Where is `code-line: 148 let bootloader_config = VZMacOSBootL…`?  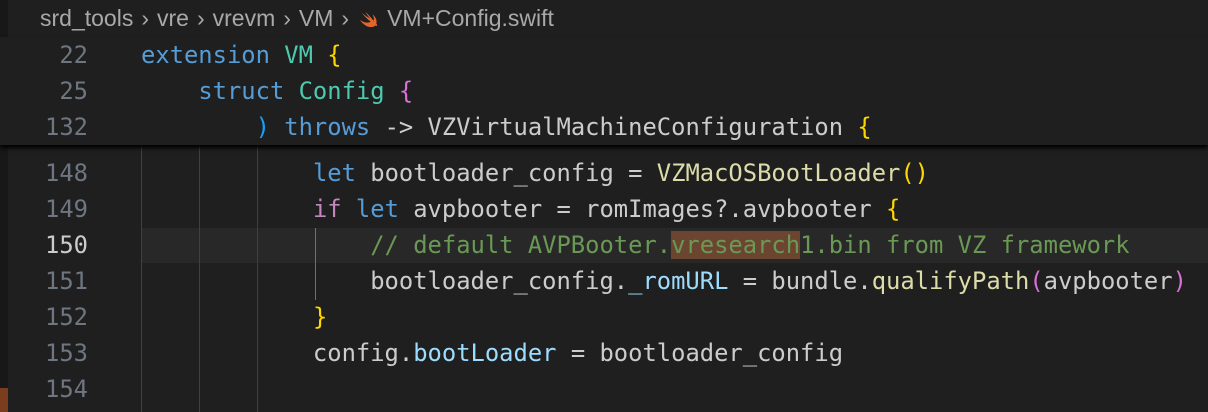 code-line: 148 let bootloader_config = VZMacOSBootL… is located at coordinates (604, 173).